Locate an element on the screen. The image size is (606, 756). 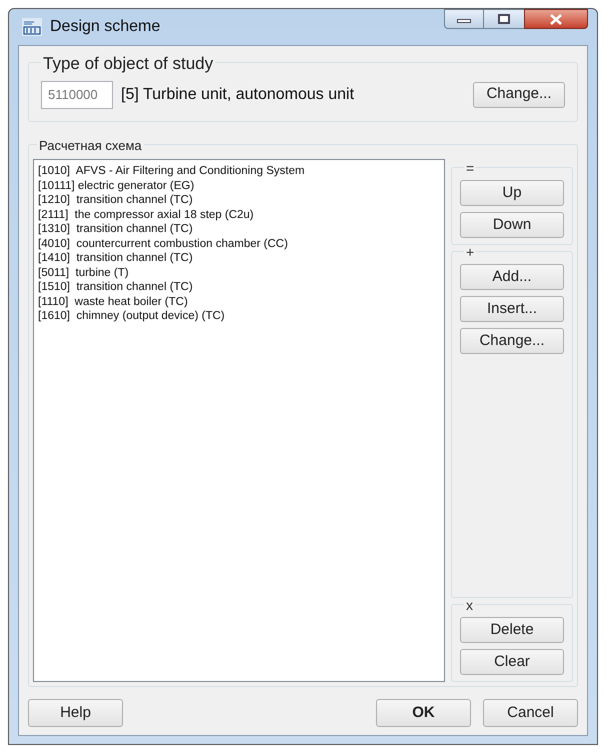
list-item: [10111] electric generator (EG) is located at coordinates (239, 185).